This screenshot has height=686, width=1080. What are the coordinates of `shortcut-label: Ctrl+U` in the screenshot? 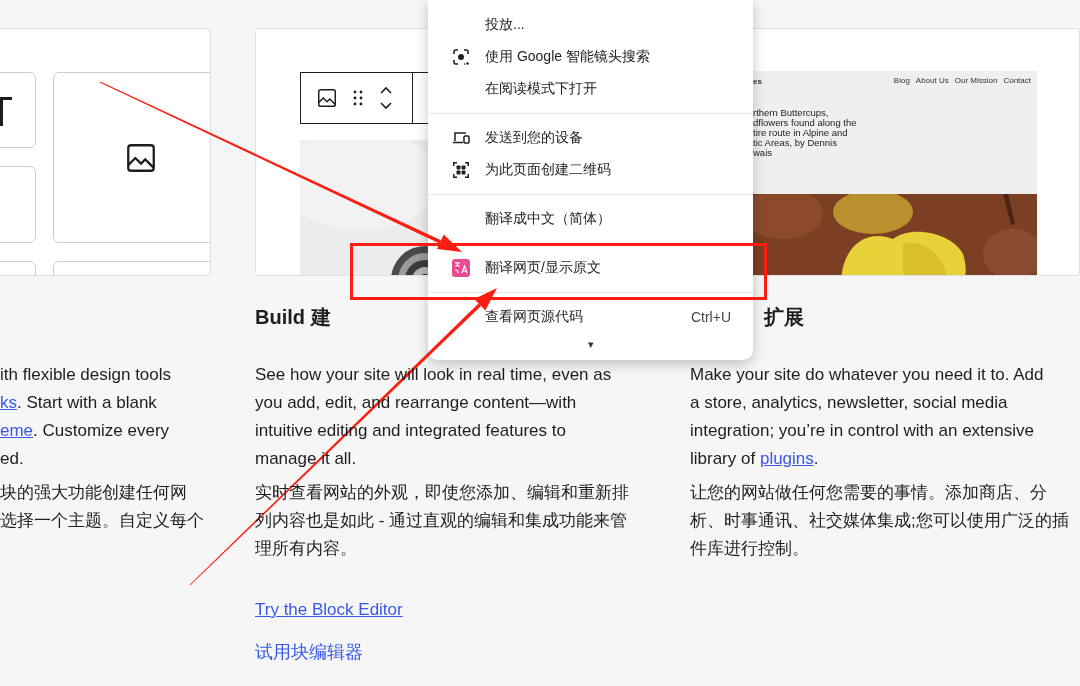 It's located at (710, 317).